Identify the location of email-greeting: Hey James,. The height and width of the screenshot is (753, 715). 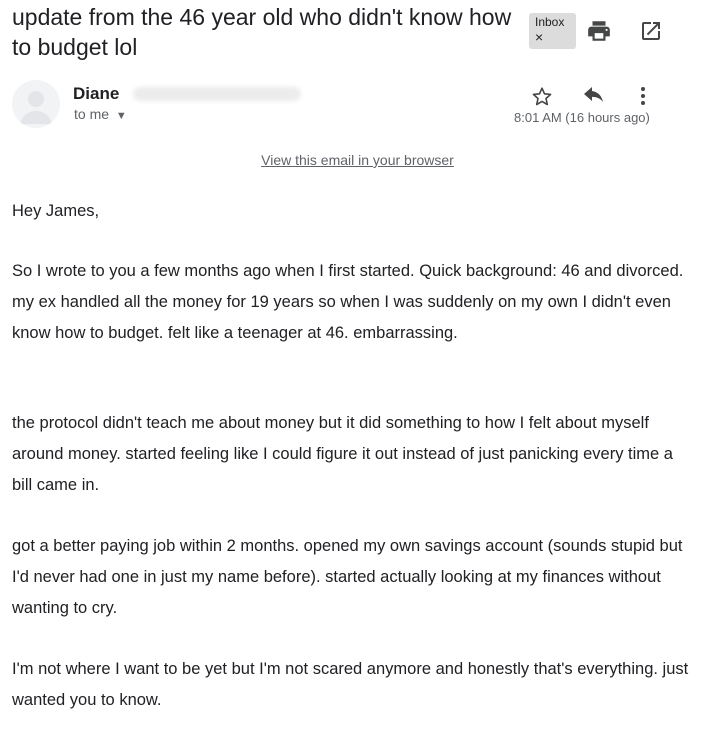
(56, 211).